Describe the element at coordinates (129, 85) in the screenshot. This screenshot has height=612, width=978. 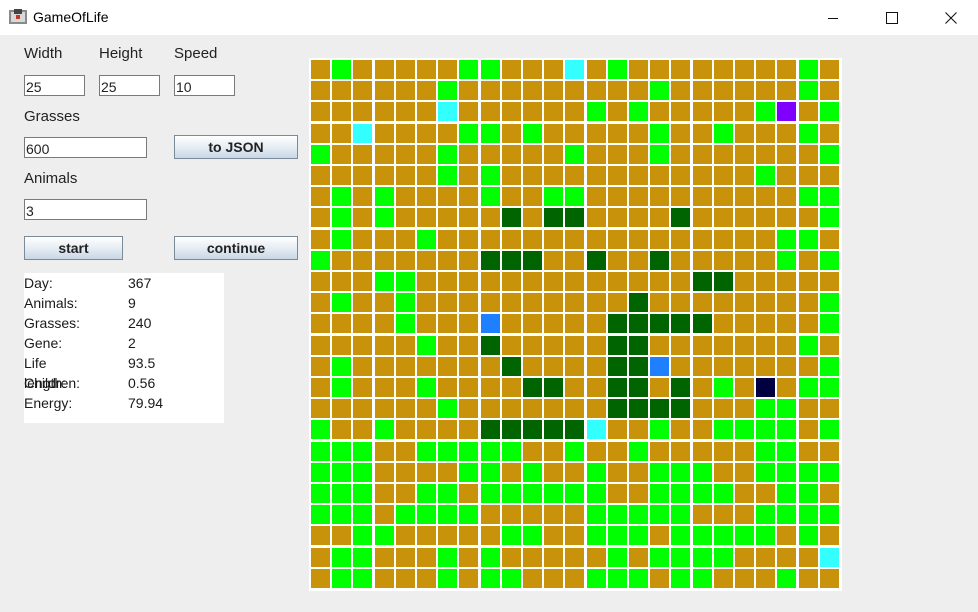
I see `height-input` at that location.